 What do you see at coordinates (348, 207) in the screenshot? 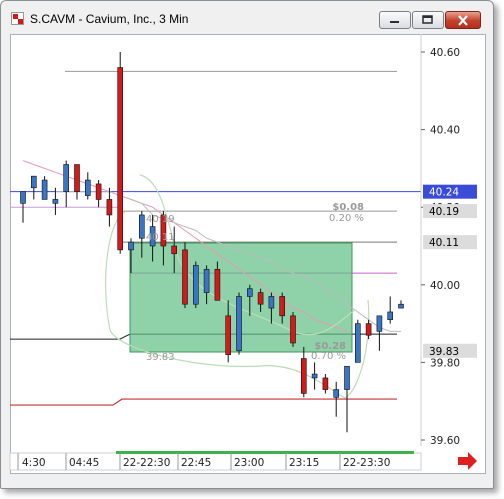
I see `delta-label: $0.08` at bounding box center [348, 207].